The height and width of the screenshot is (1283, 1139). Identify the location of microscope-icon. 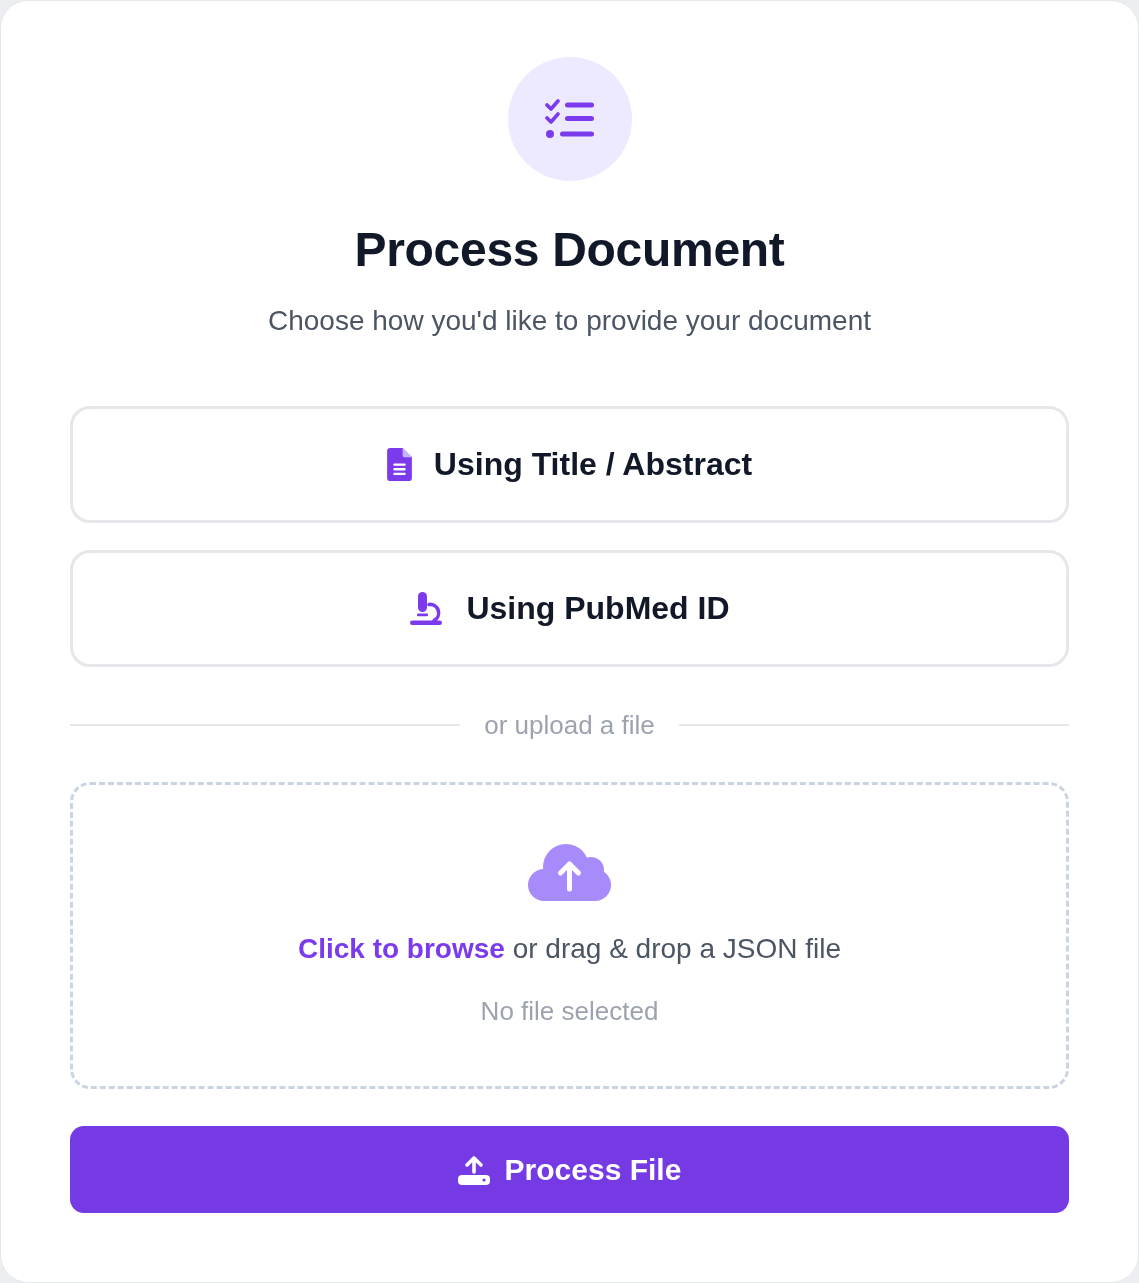
(427, 608).